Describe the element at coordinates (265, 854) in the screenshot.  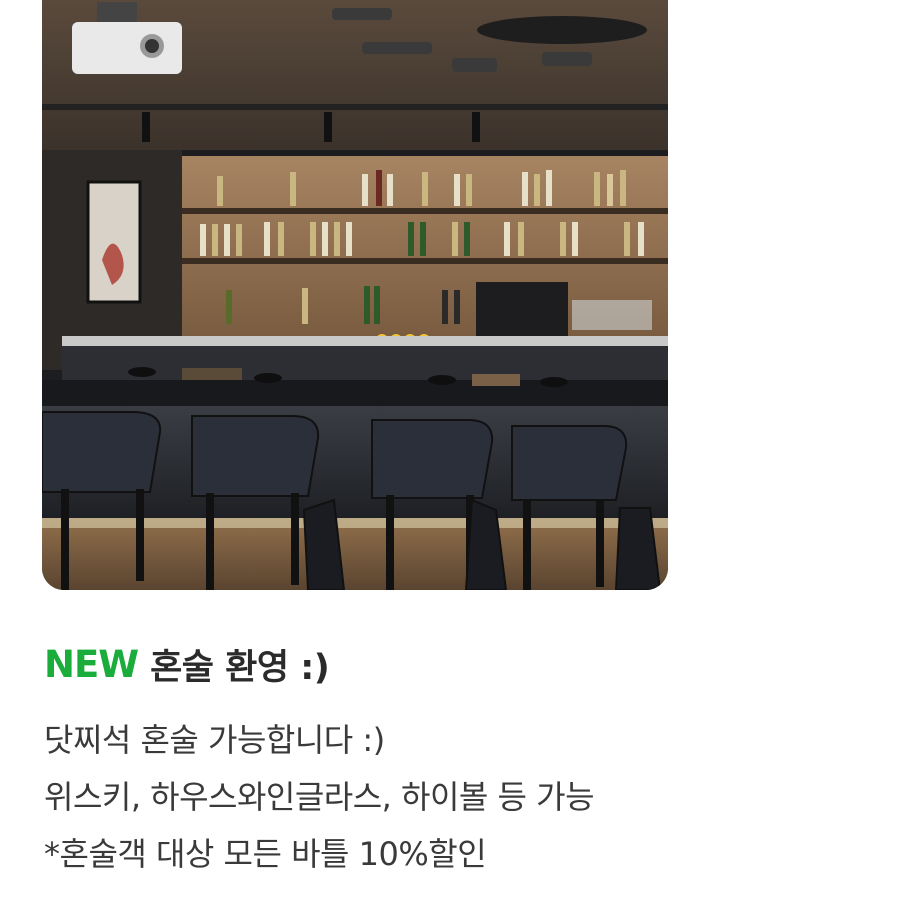
I see `body-line-discount: *혼술객 대상 모든 바틀 10%할인` at that location.